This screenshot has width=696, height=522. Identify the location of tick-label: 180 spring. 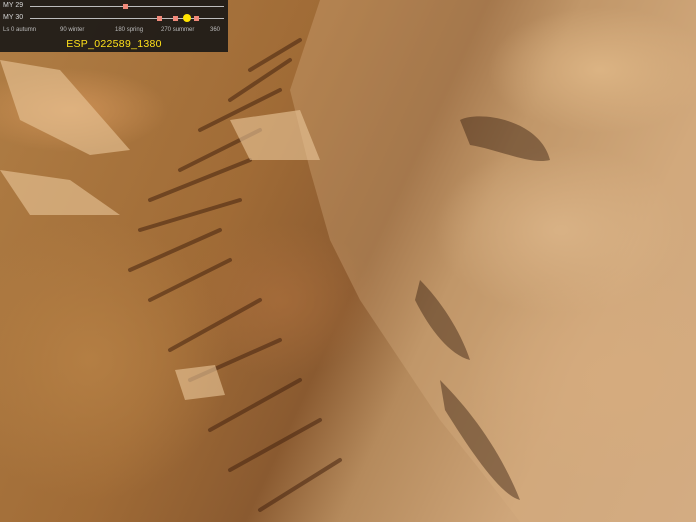
(129, 30).